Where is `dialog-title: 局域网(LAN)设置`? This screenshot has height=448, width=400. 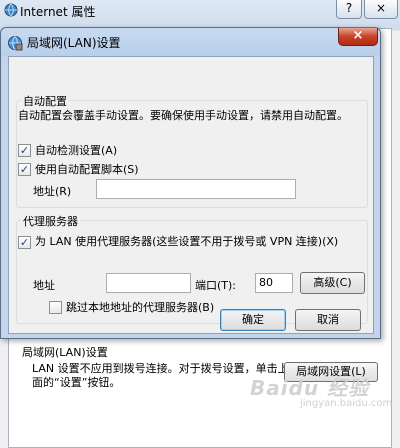
dialog-title: 局域网(LAN)设置 is located at coordinates (74, 43).